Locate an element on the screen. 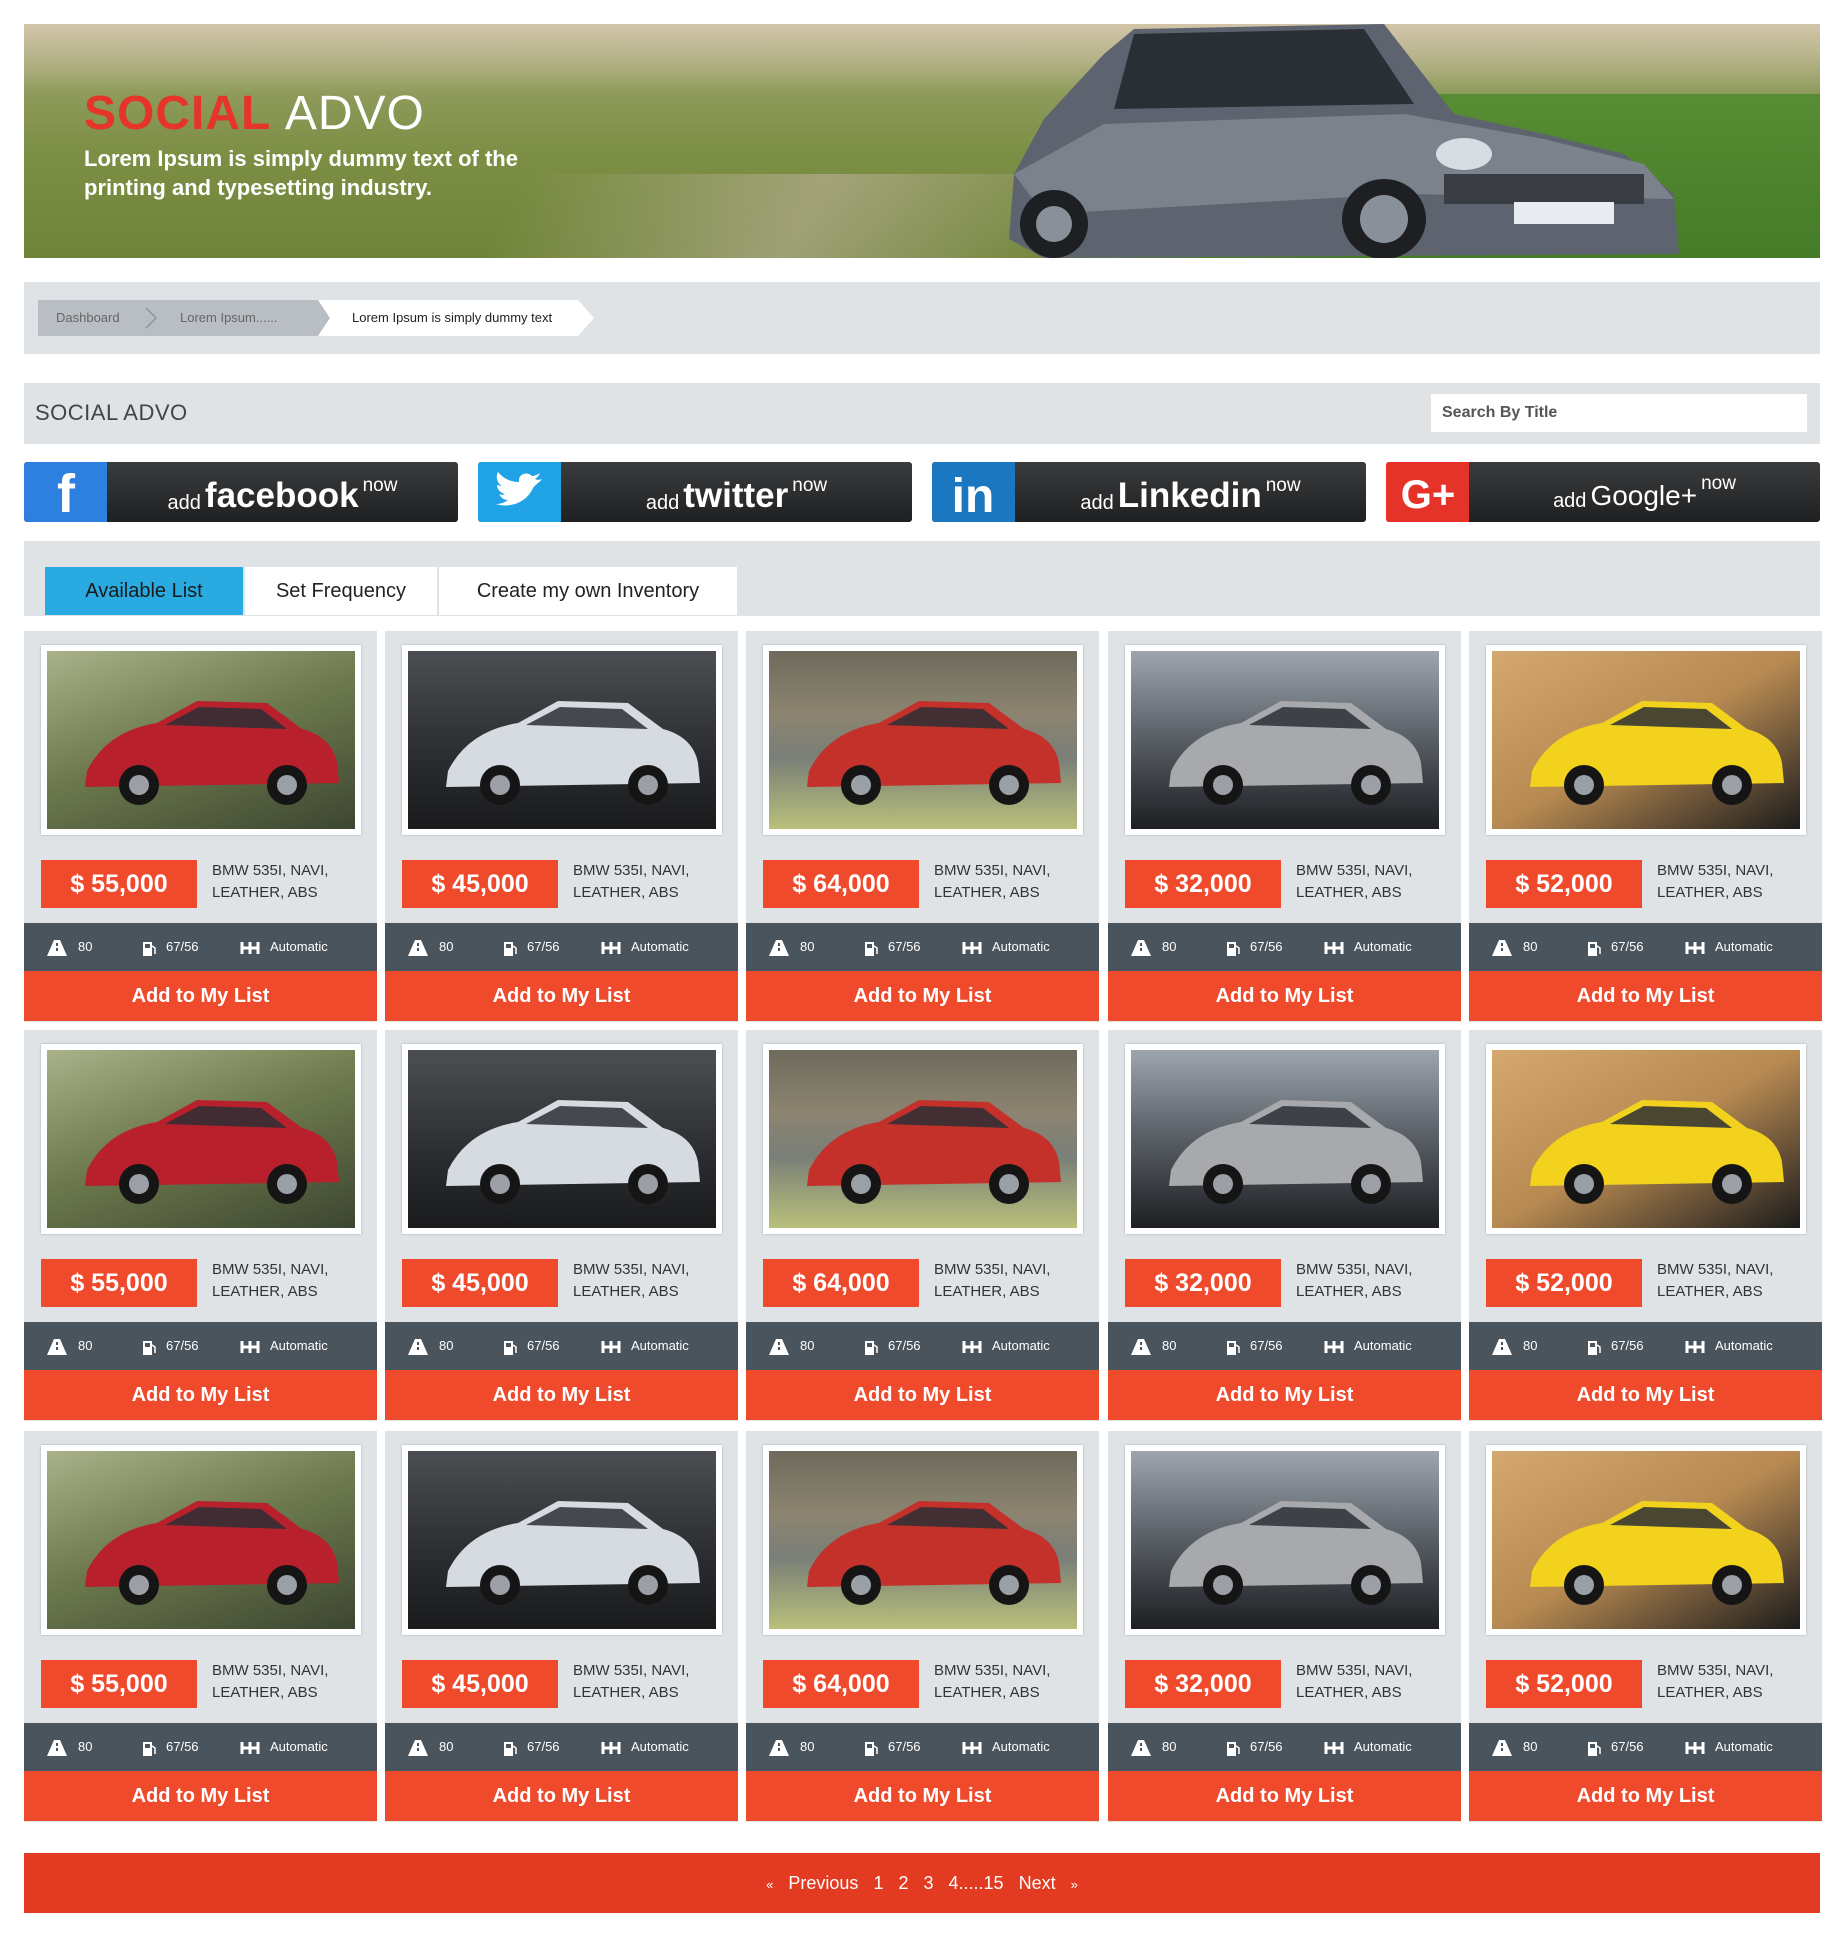 The image size is (1845, 1947). price-badge: $ 52,000 is located at coordinates (1564, 1684).